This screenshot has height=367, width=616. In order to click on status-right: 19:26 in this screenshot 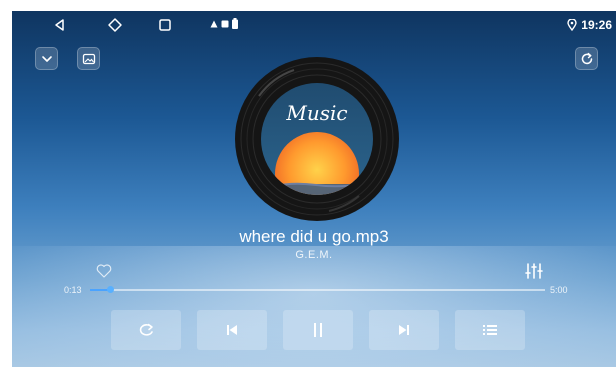, I will do `click(589, 25)`.